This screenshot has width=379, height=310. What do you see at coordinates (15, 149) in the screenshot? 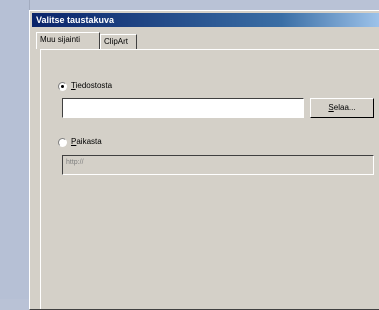
I see `desktop-sidebar` at bounding box center [15, 149].